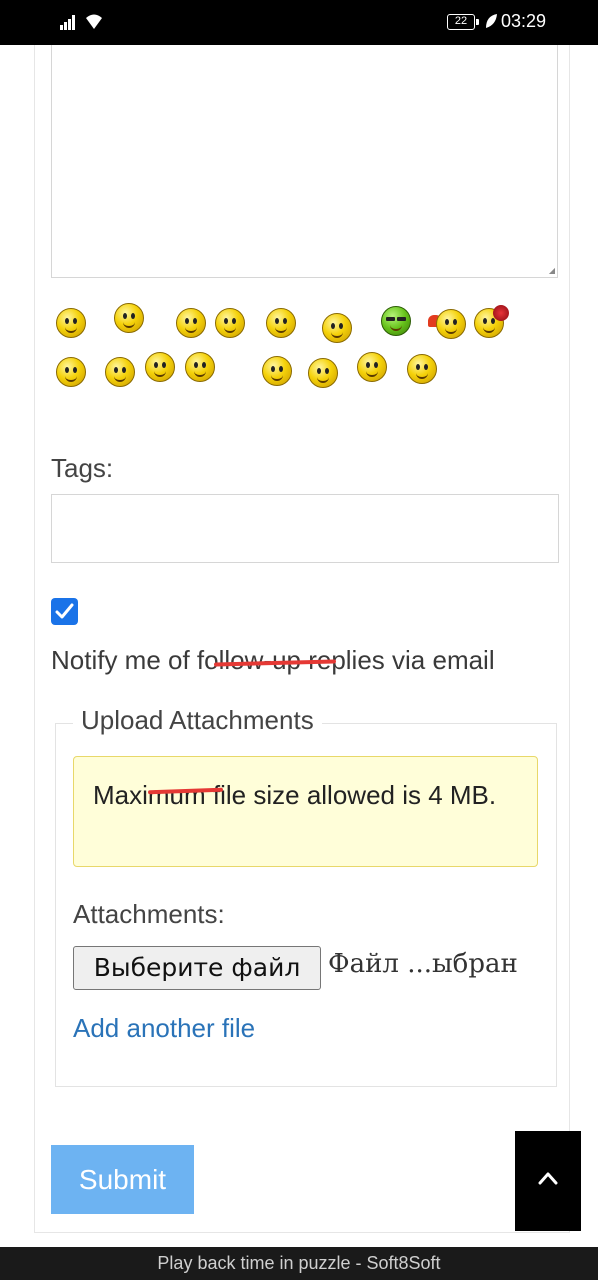  What do you see at coordinates (463, 22) in the screenshot?
I see `battery-icon: 22` at bounding box center [463, 22].